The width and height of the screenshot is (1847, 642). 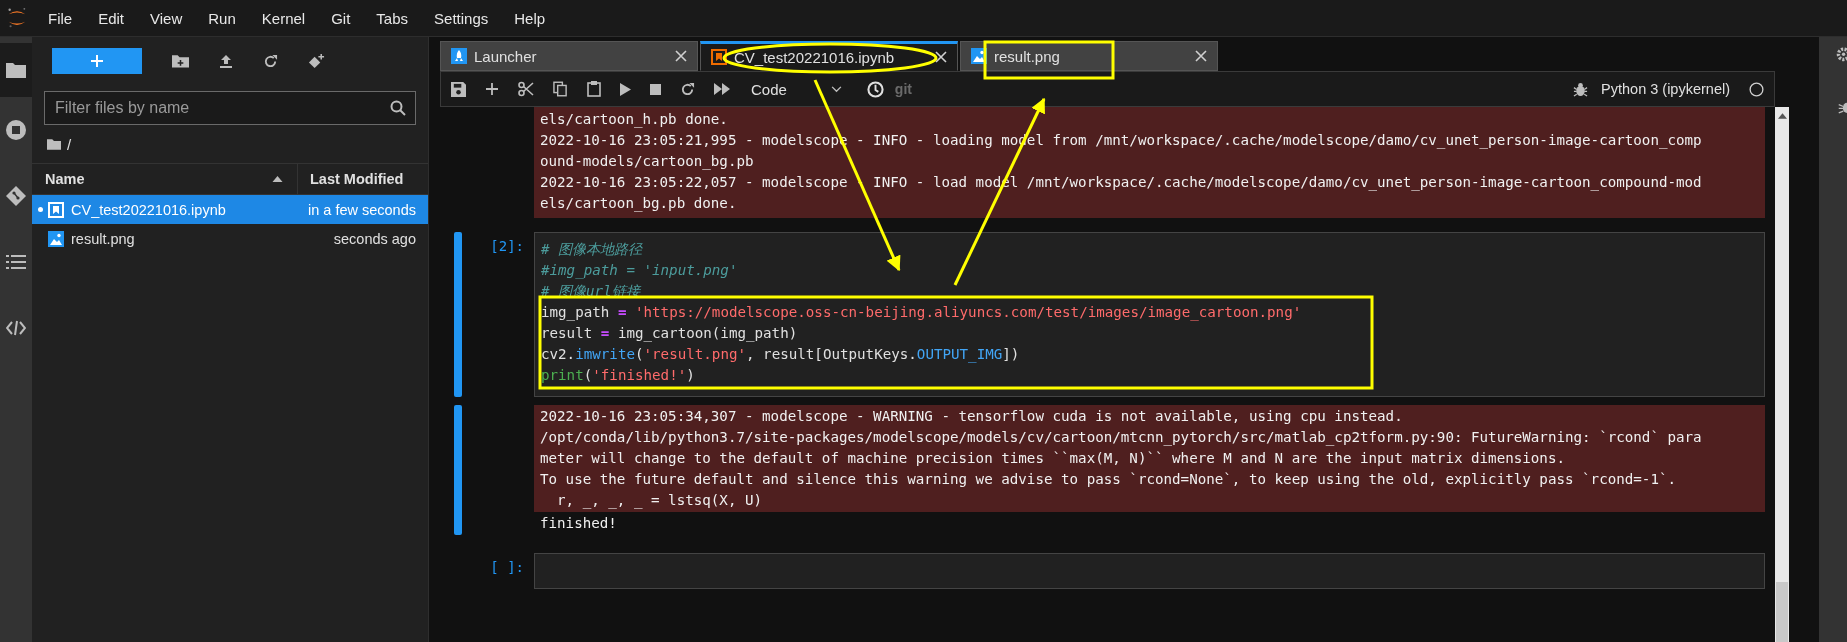 I want to click on code-line: #img_path = 'input.png', so click(x=640, y=271).